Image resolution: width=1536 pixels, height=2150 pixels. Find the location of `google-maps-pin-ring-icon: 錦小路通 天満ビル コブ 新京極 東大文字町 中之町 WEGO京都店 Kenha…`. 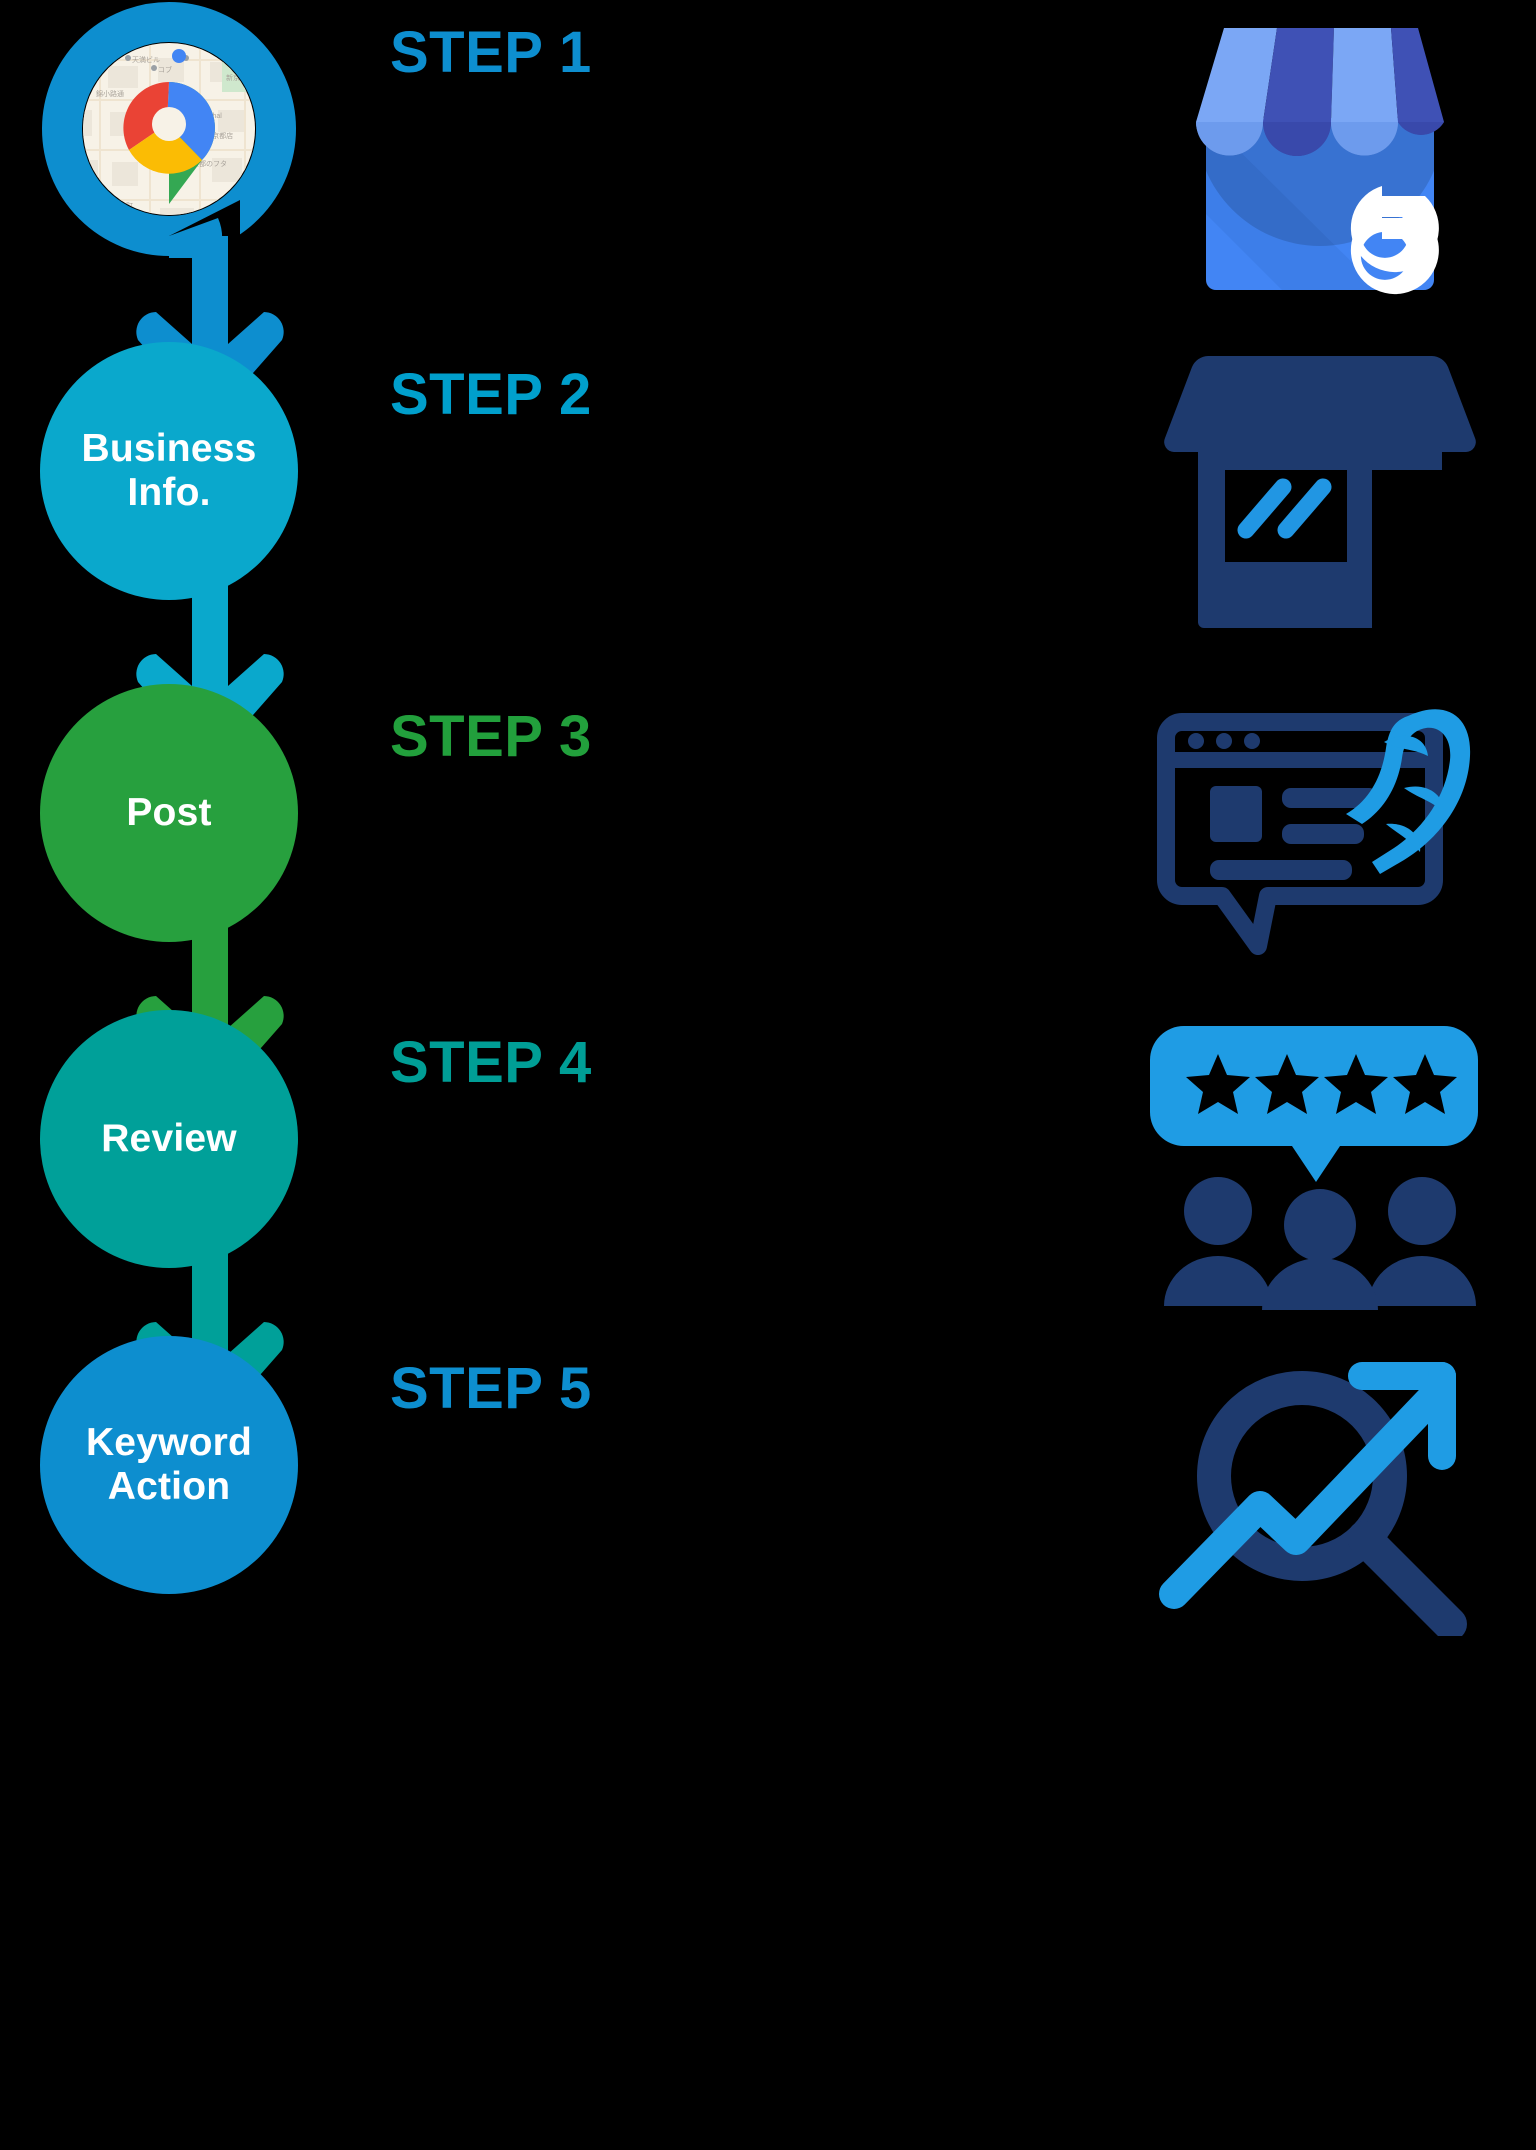

google-maps-pin-ring-icon: 錦小路通 天満ビル コブ 新京極 東大文字町 中之町 WEGO京都店 Kenha… is located at coordinates (169, 129).